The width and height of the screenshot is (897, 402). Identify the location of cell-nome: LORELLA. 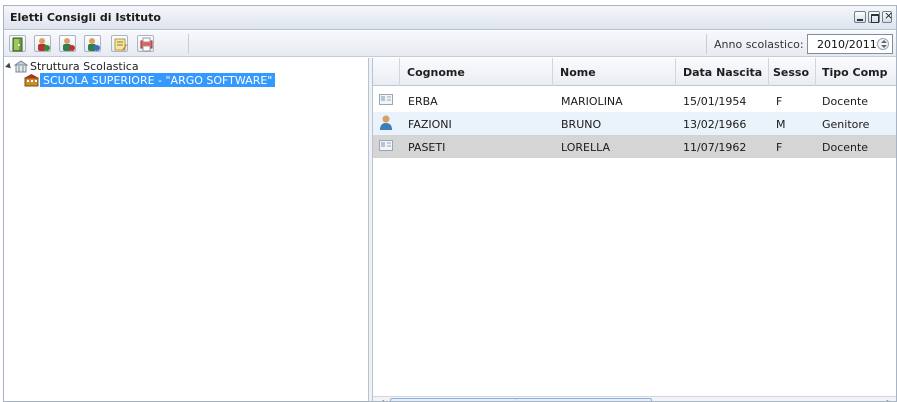
(586, 147).